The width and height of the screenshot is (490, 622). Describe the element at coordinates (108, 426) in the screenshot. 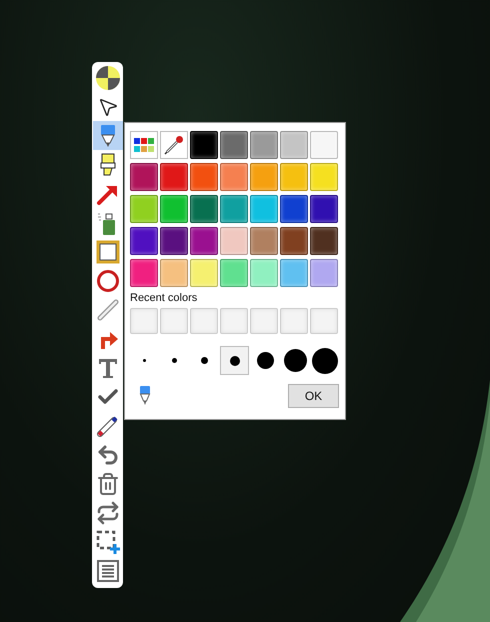

I see `pencil-icon` at that location.